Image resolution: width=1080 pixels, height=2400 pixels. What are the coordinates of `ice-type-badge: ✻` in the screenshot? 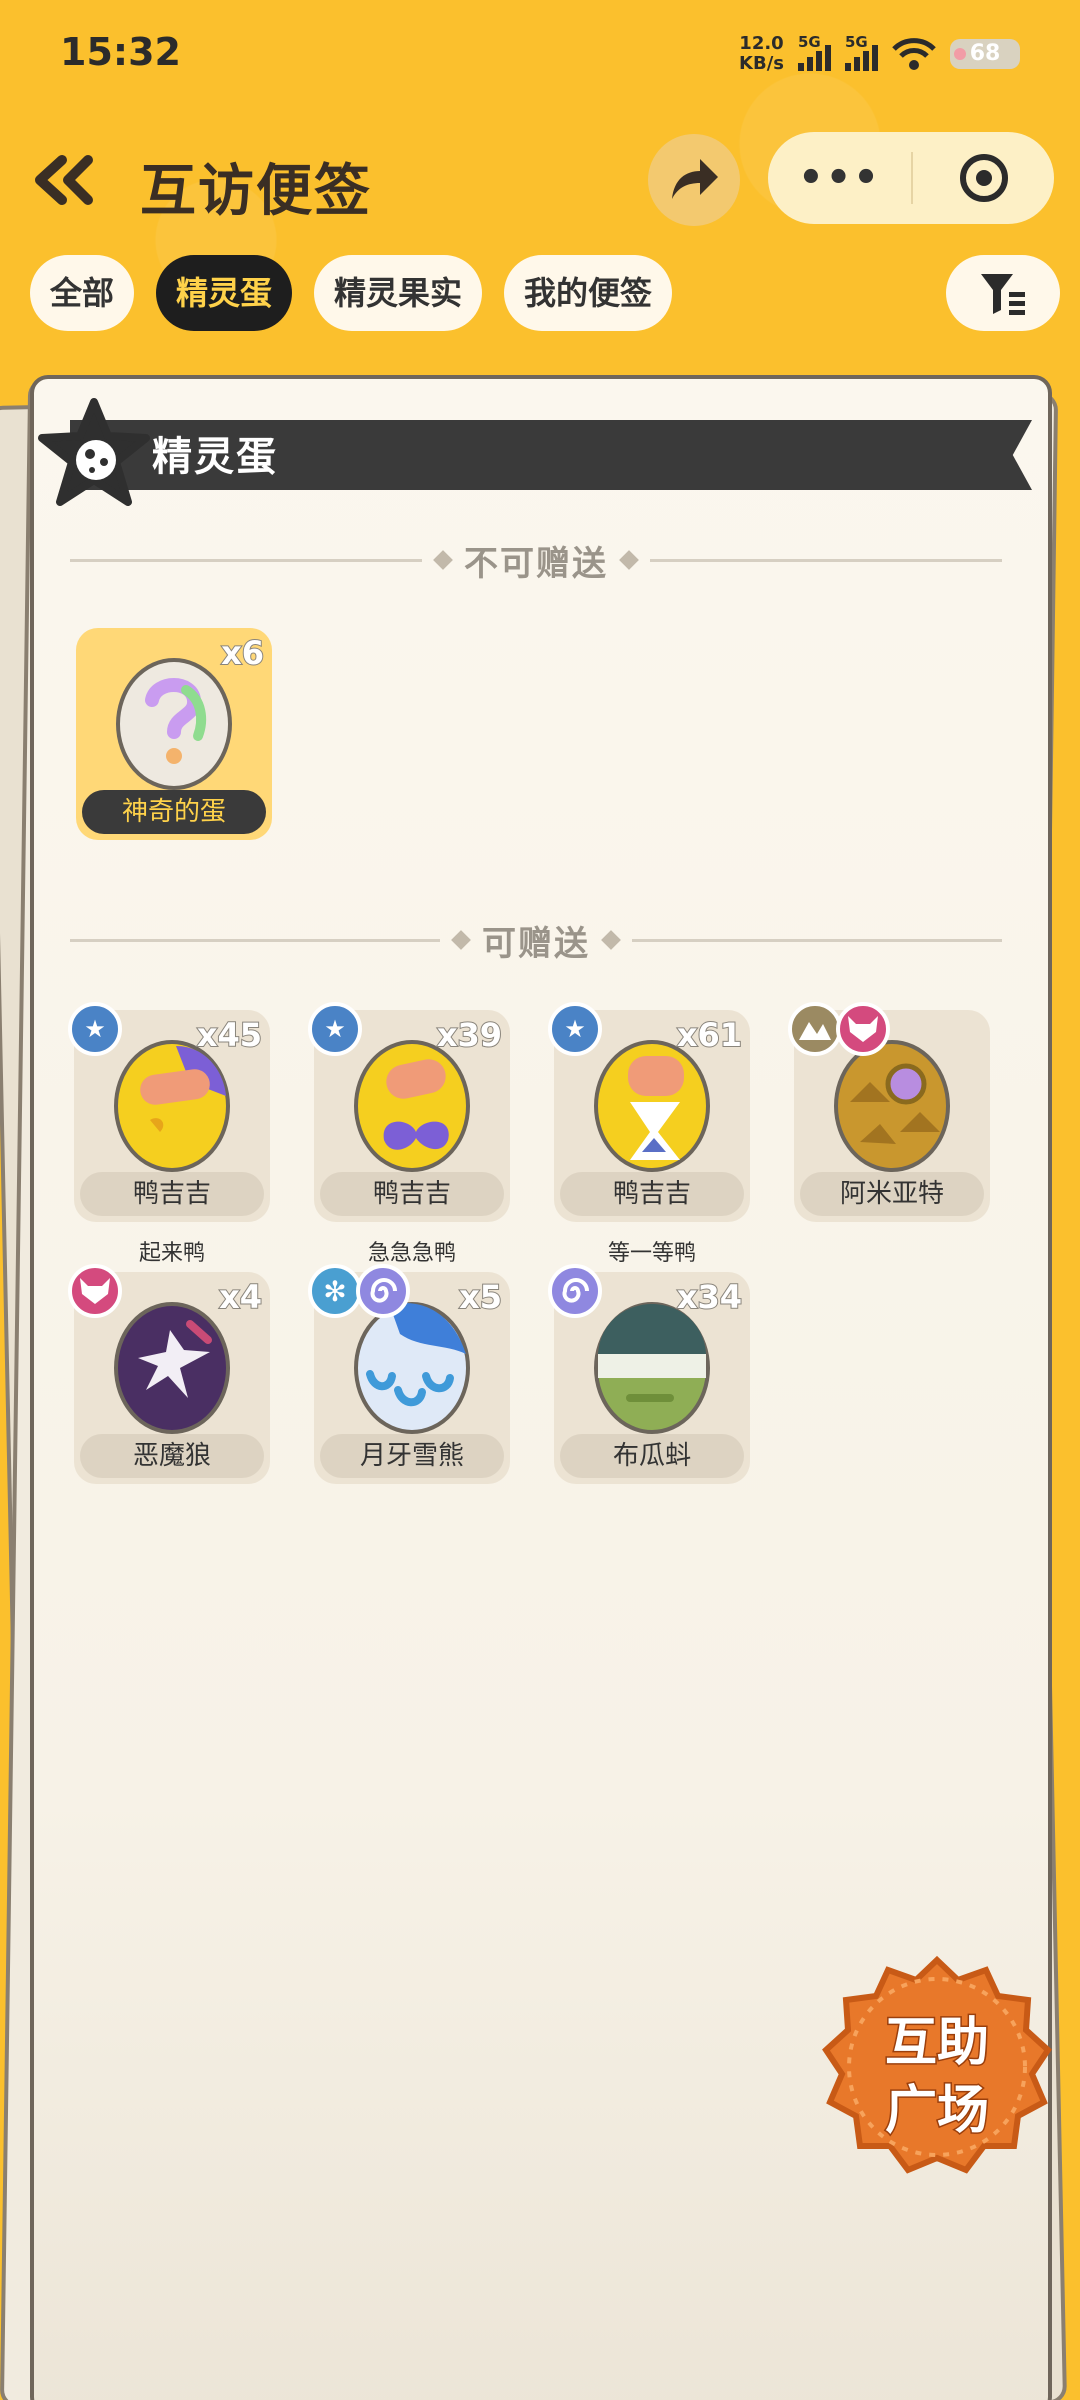 It's located at (335, 1291).